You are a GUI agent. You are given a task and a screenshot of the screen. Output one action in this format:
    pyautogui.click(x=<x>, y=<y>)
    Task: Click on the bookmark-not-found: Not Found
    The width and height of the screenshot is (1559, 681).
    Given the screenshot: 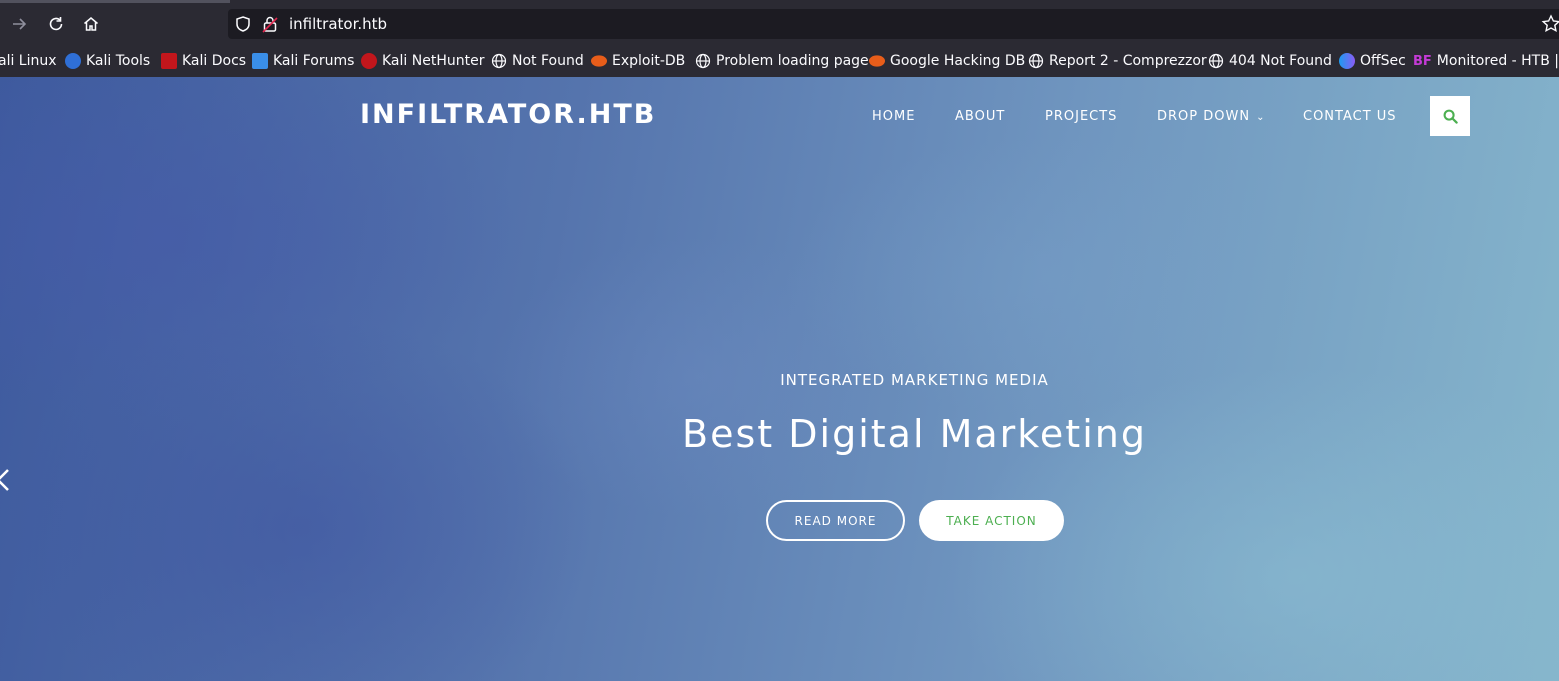 What is the action you would take?
    pyautogui.click(x=537, y=61)
    